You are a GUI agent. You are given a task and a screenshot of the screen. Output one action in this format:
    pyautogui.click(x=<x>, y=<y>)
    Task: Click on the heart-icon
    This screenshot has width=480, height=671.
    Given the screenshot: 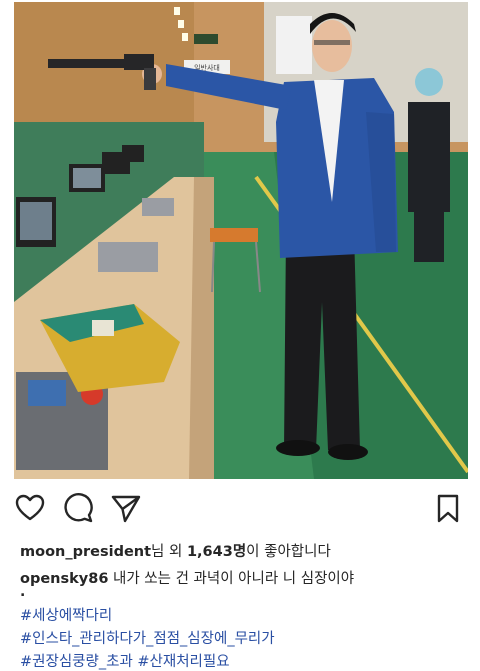 What is the action you would take?
    pyautogui.click(x=30, y=507)
    